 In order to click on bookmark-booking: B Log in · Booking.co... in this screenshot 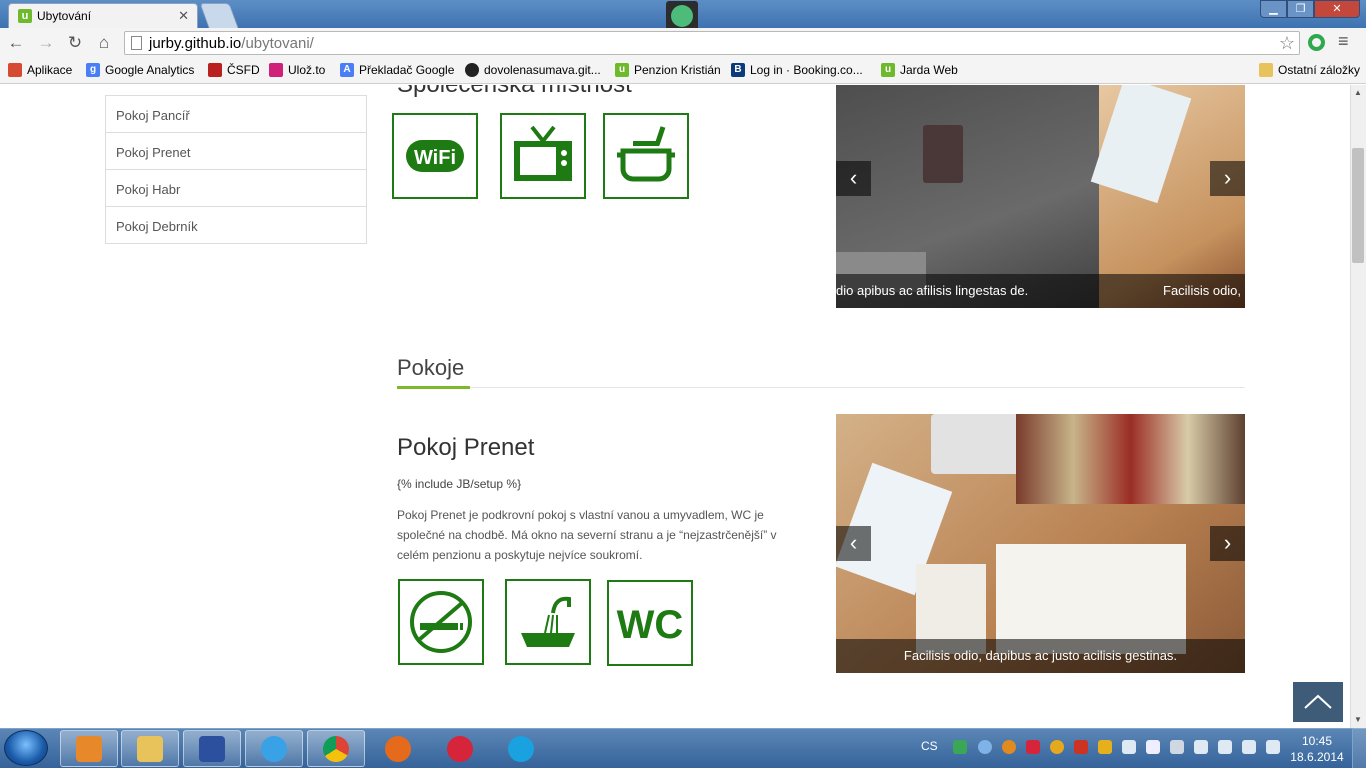, I will do `click(797, 70)`.